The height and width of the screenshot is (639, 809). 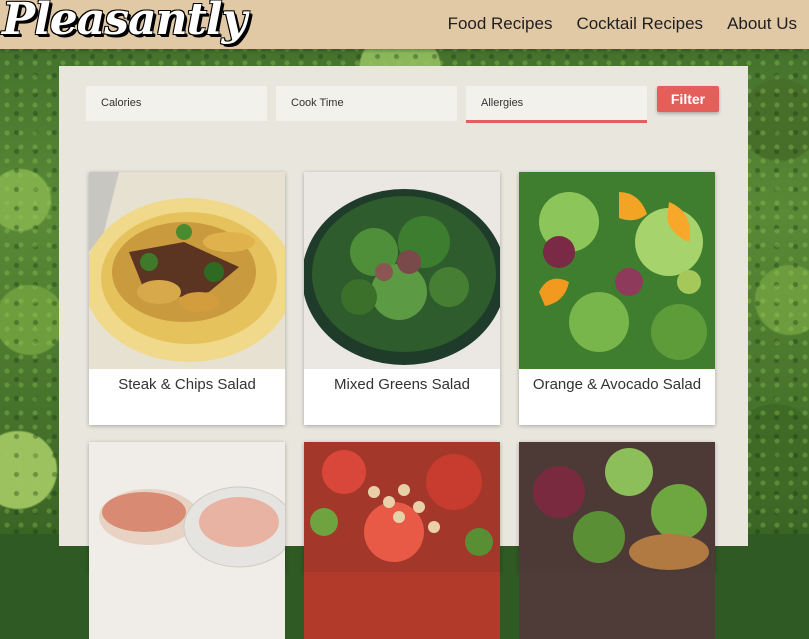 I want to click on filter-button: Filter, so click(x=688, y=99).